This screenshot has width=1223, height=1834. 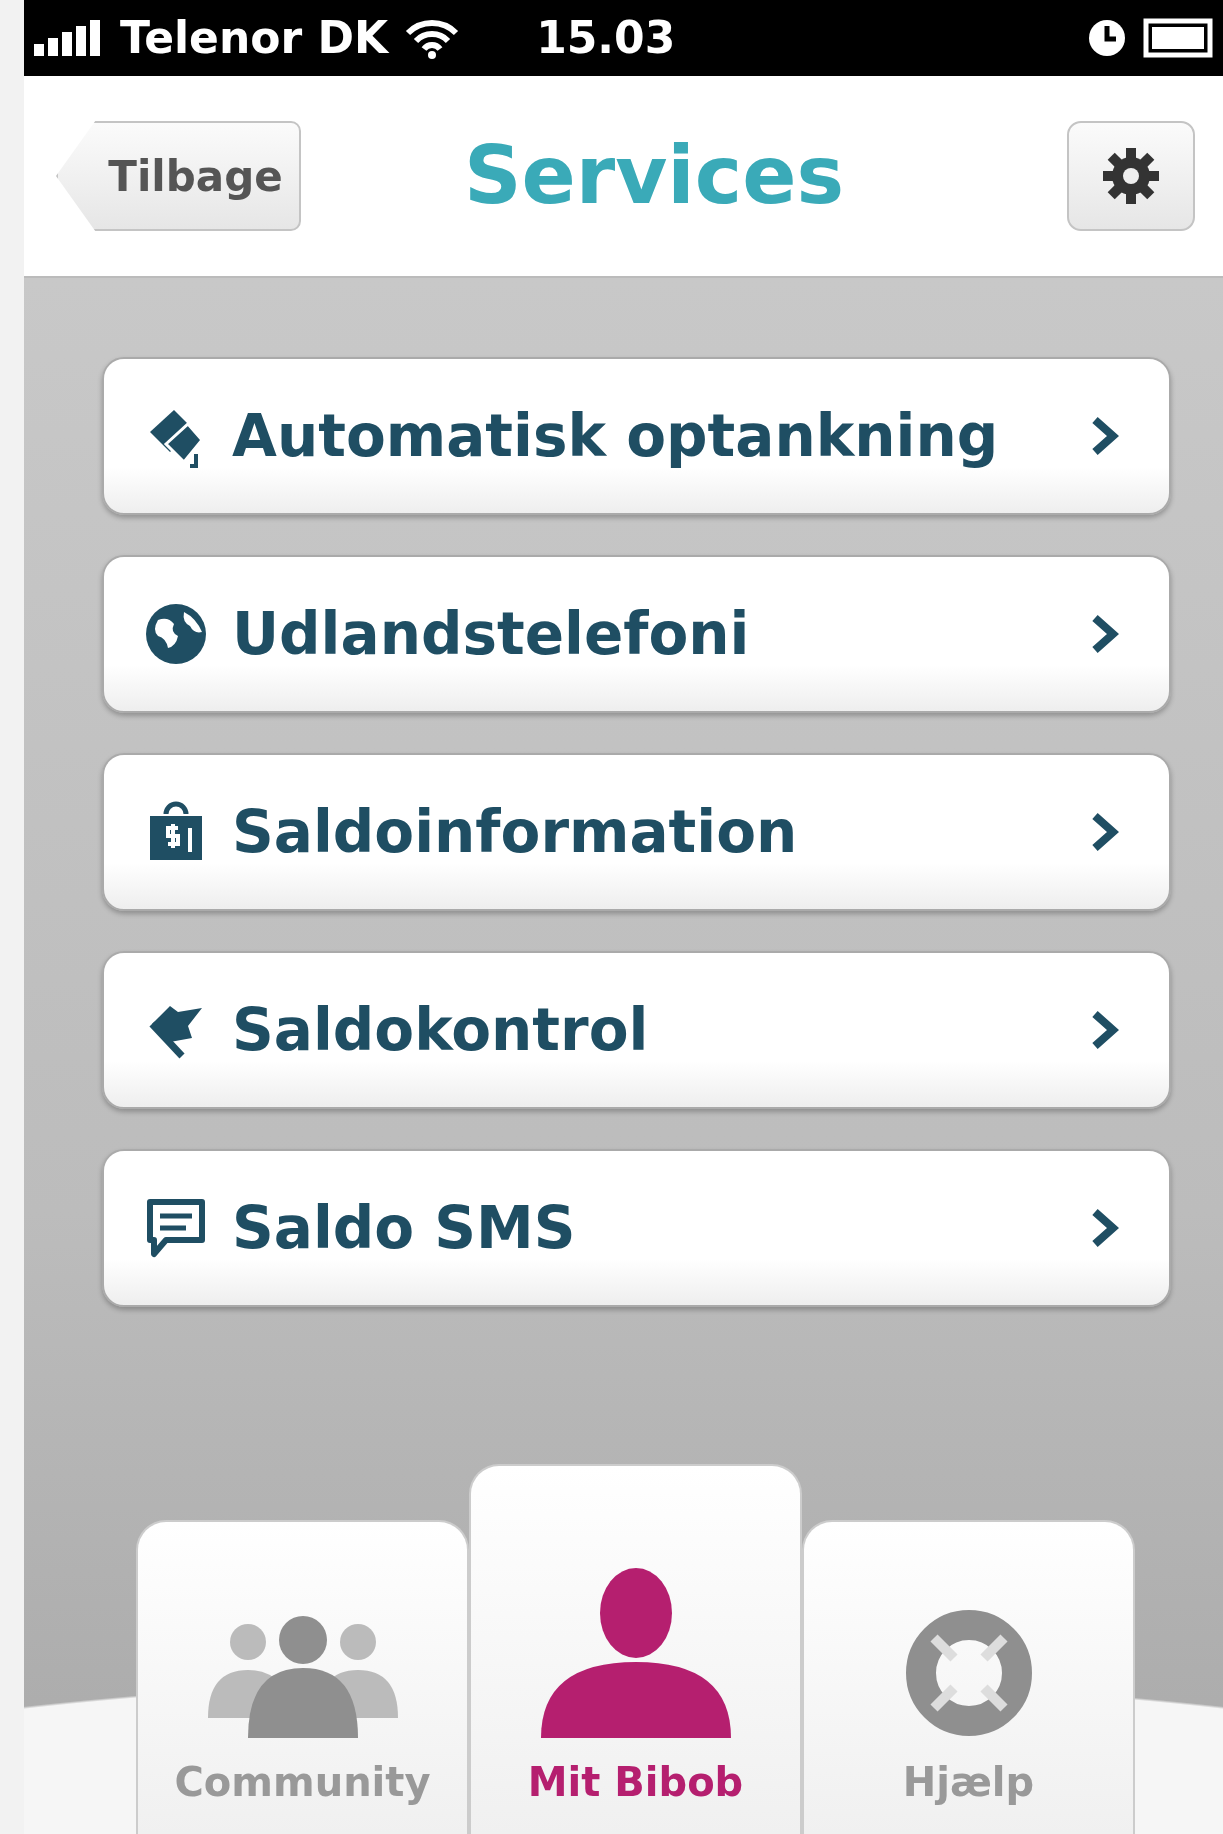 I want to click on settings-icon, so click(x=1131, y=176).